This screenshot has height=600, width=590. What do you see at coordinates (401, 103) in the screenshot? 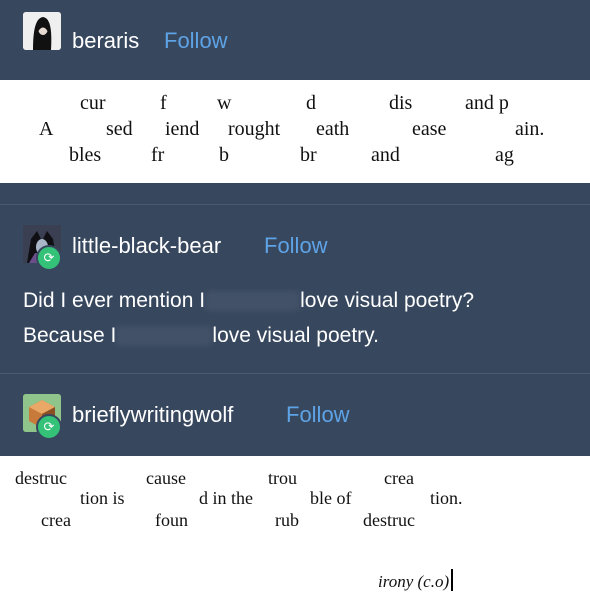
I see `poem-word: dis` at bounding box center [401, 103].